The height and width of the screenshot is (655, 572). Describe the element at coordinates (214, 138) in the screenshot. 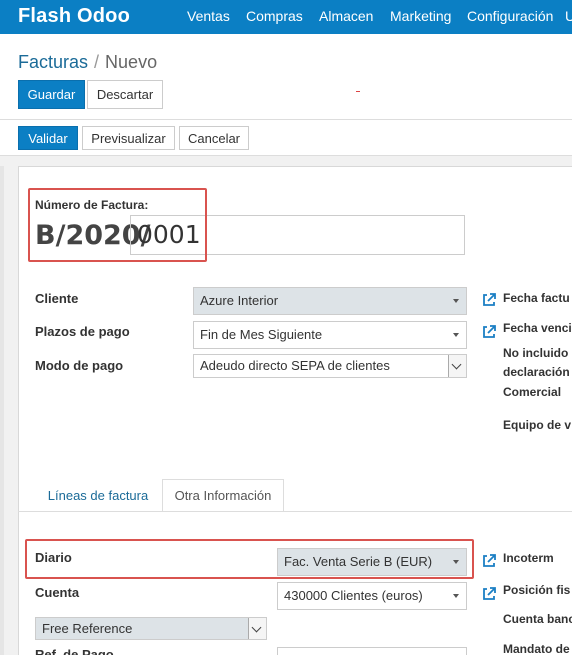

I see `cancel-button: Cancelar` at that location.